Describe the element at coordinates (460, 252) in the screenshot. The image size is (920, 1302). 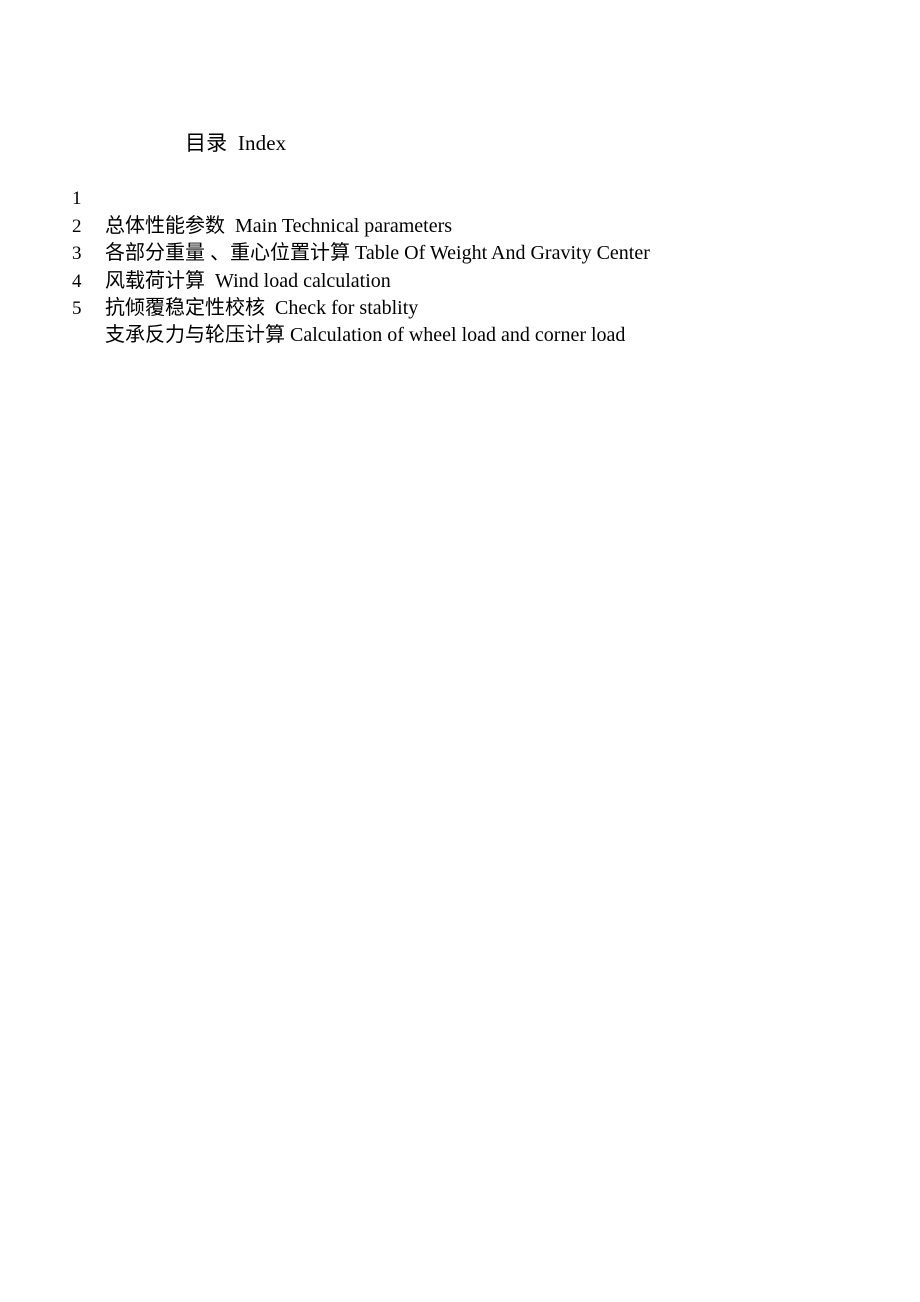
I see `toc-entry-3: 3 风载荷计算 Wind load calculation` at that location.